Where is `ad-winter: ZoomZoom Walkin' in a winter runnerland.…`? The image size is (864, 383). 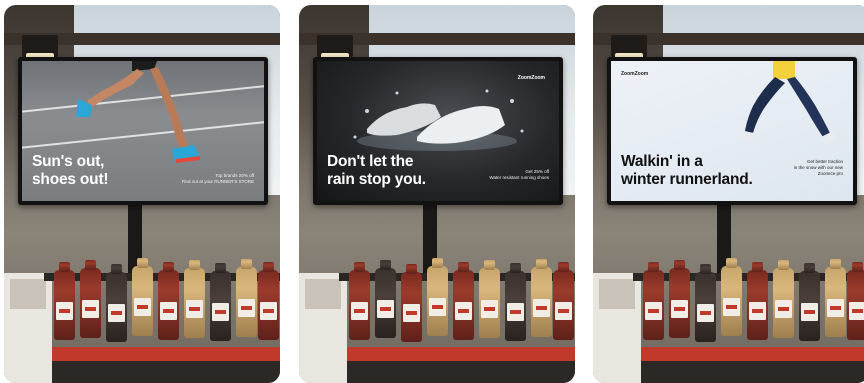 ad-winter: ZoomZoom Walkin' in a winter runnerland.… is located at coordinates (732, 131).